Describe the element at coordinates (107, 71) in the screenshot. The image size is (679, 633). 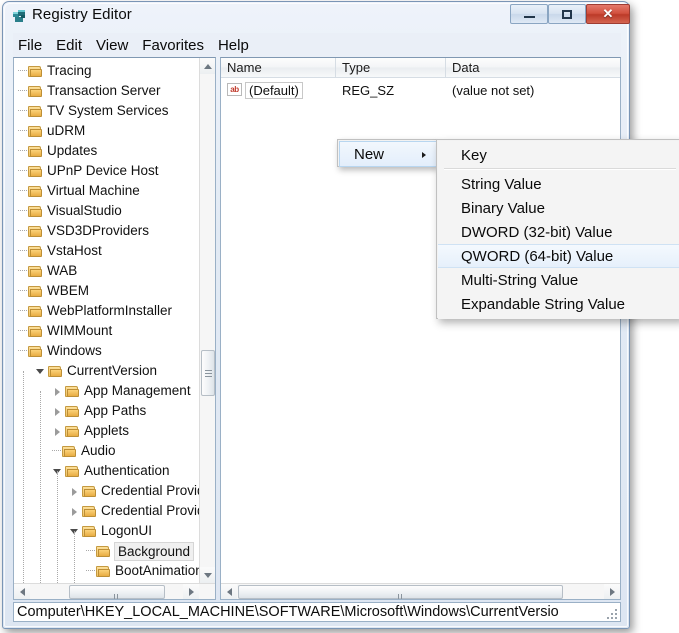
I see `tree-item-tracing: Tracing` at that location.